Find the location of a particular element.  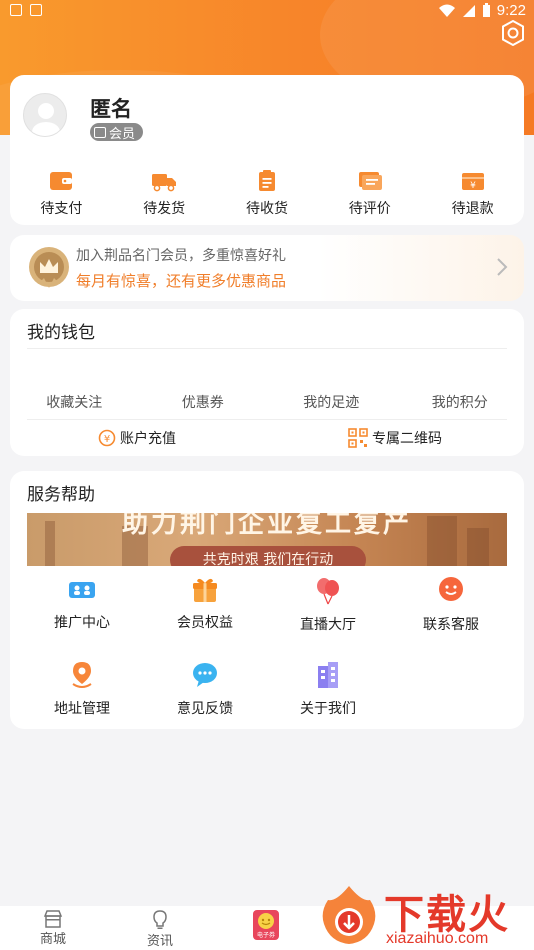

recharge-button: ¥ 账户充值 is located at coordinates (137, 438).